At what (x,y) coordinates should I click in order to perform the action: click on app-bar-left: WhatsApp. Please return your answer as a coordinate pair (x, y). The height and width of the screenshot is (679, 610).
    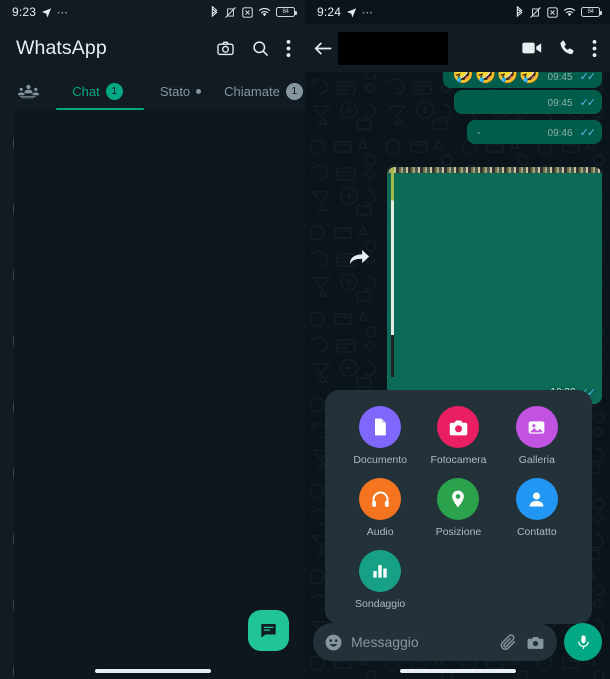
    Looking at the image, I should click on (152, 48).